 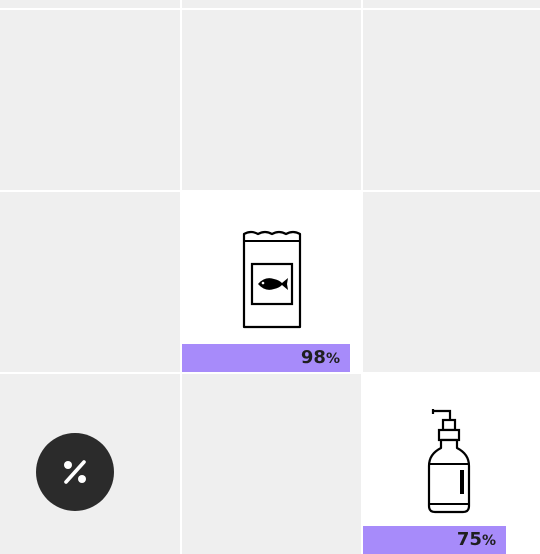 I want to click on product-cell-shampoo: 75%, so click(x=451, y=464).